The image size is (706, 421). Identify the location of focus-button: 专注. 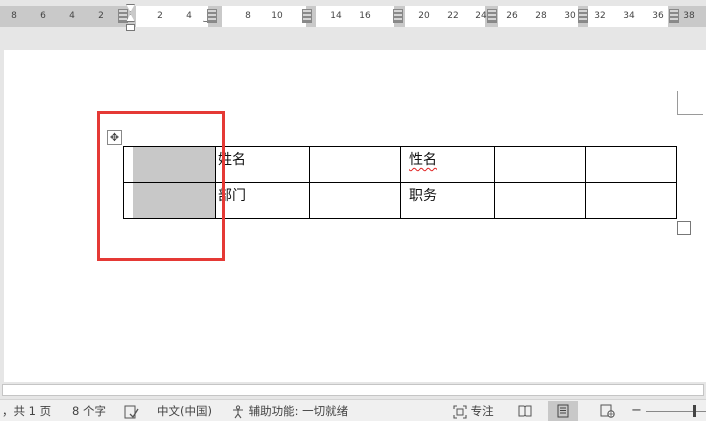
(473, 411).